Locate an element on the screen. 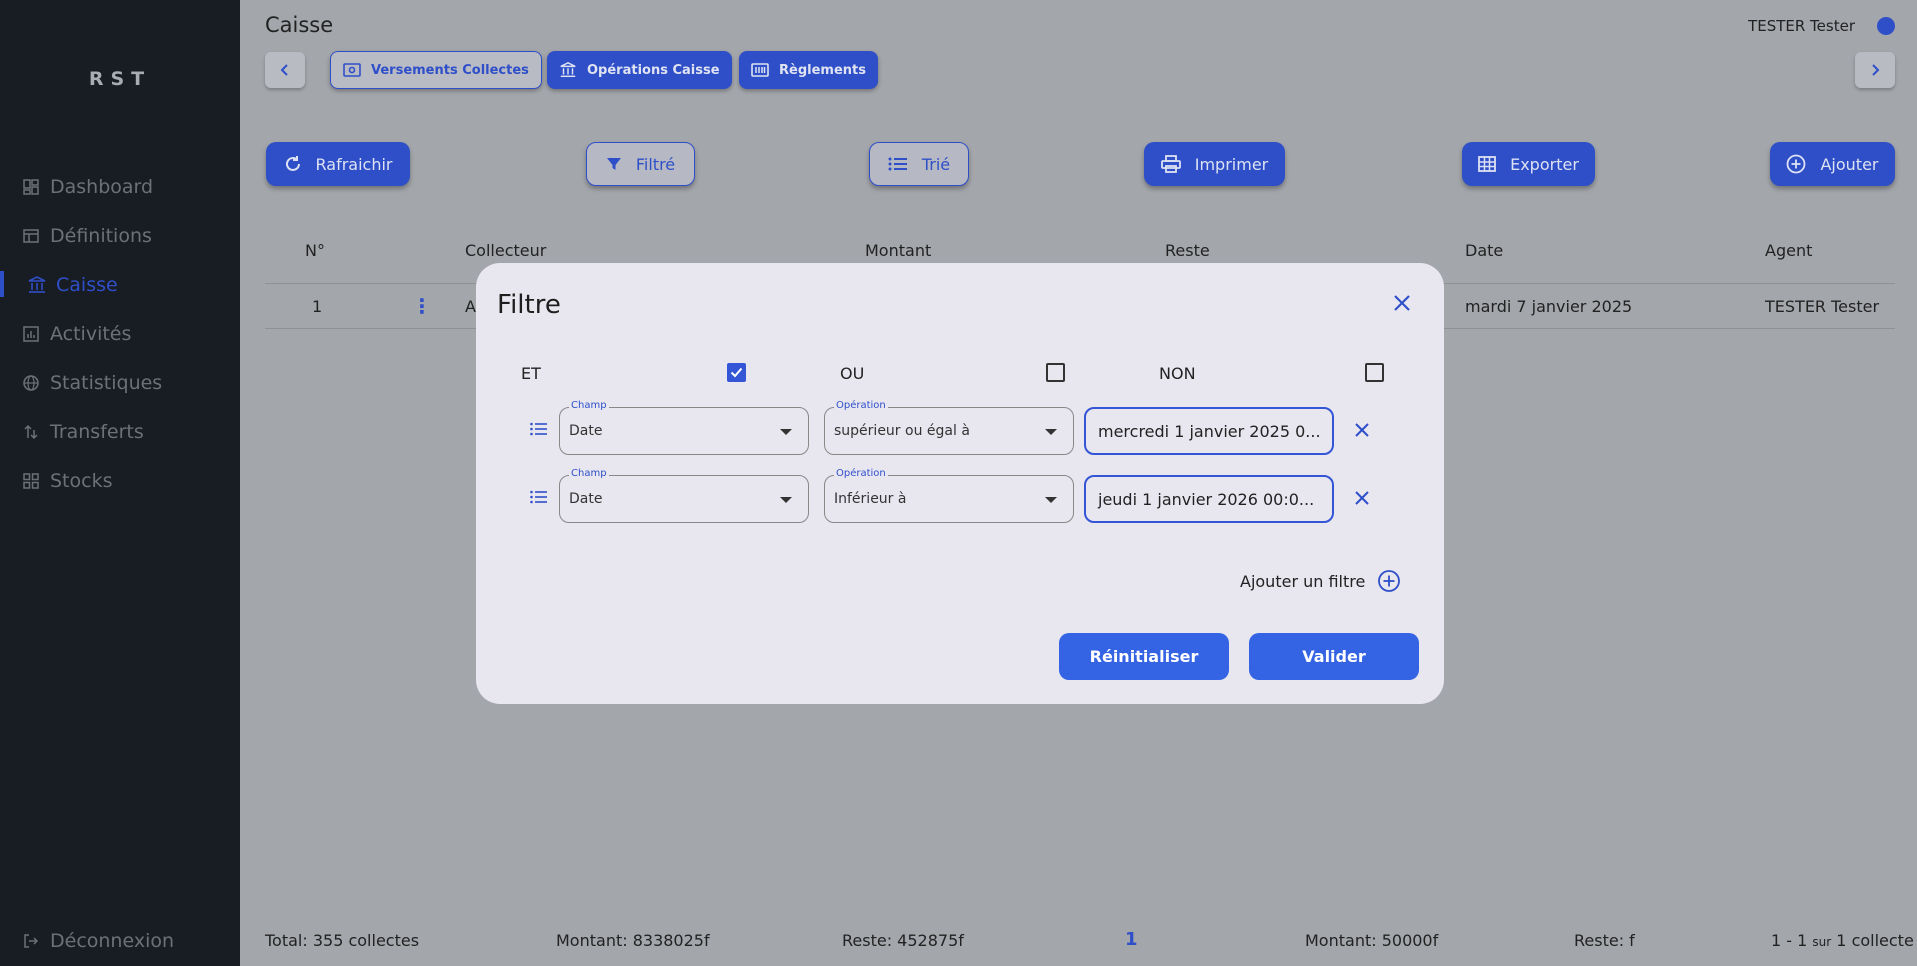 The height and width of the screenshot is (966, 1917). logout-button: Déconnexion is located at coordinates (97, 941).